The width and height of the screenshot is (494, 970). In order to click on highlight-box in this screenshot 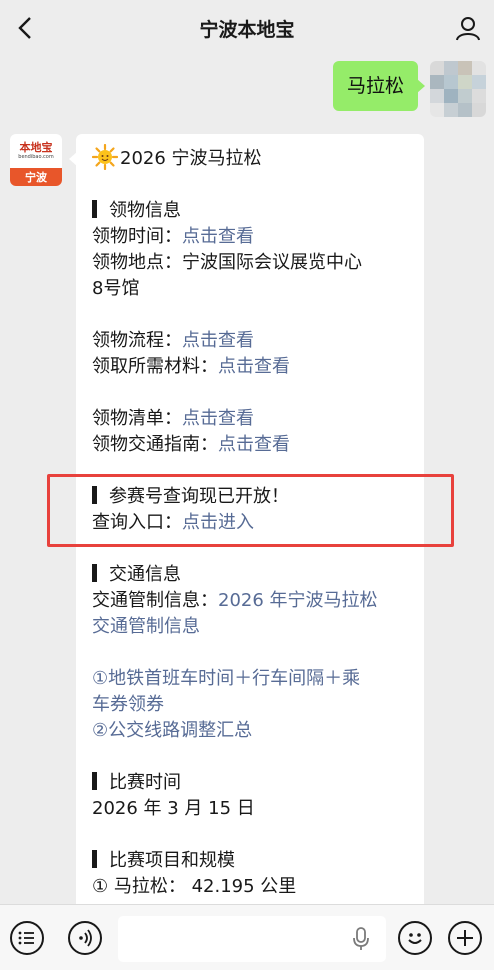, I will do `click(250, 510)`.